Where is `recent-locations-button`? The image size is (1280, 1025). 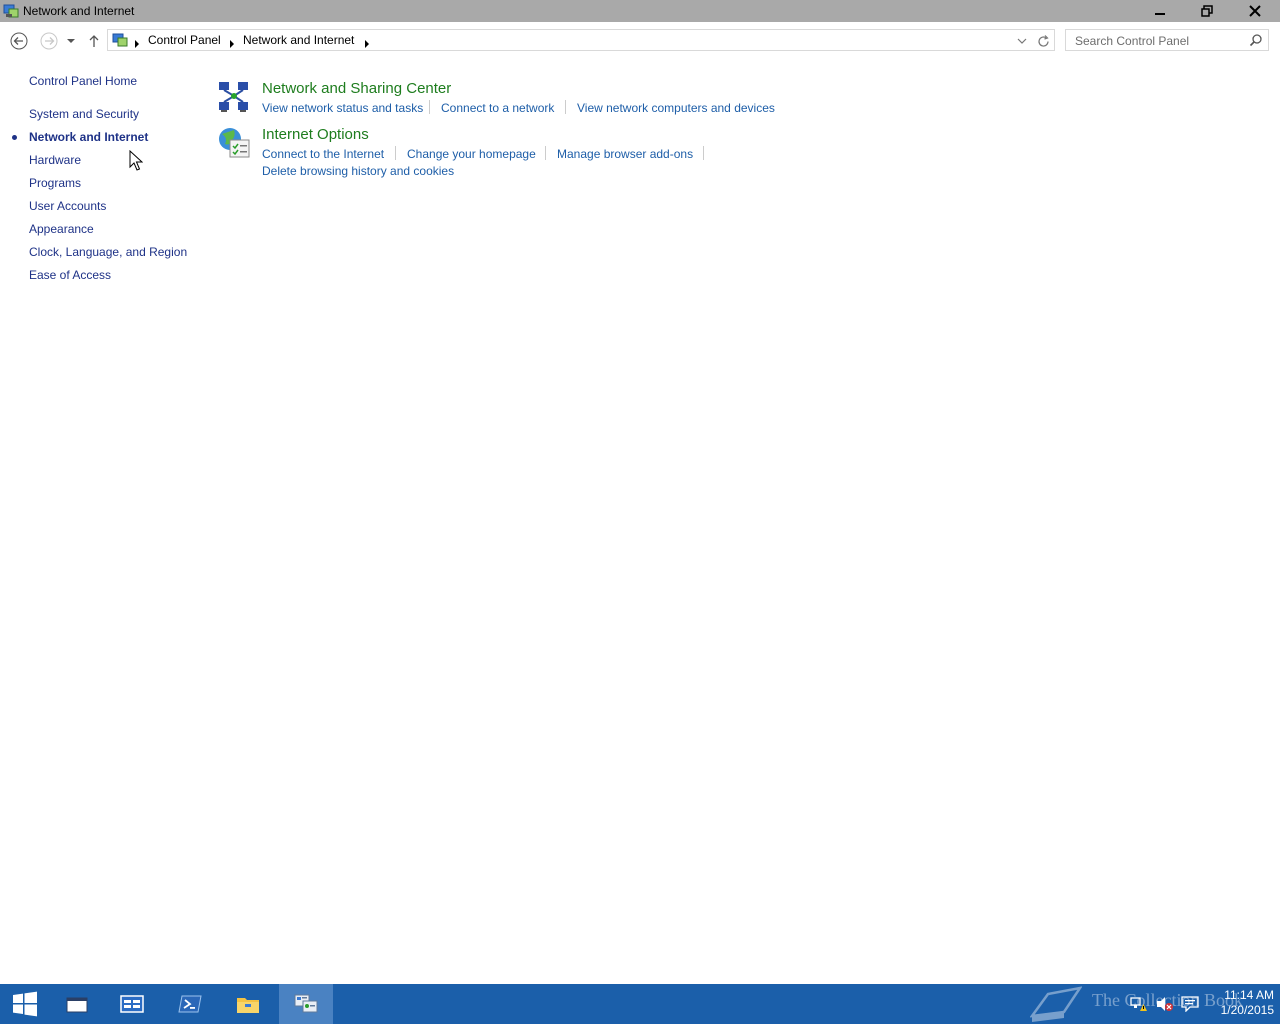
recent-locations-button is located at coordinates (71, 41).